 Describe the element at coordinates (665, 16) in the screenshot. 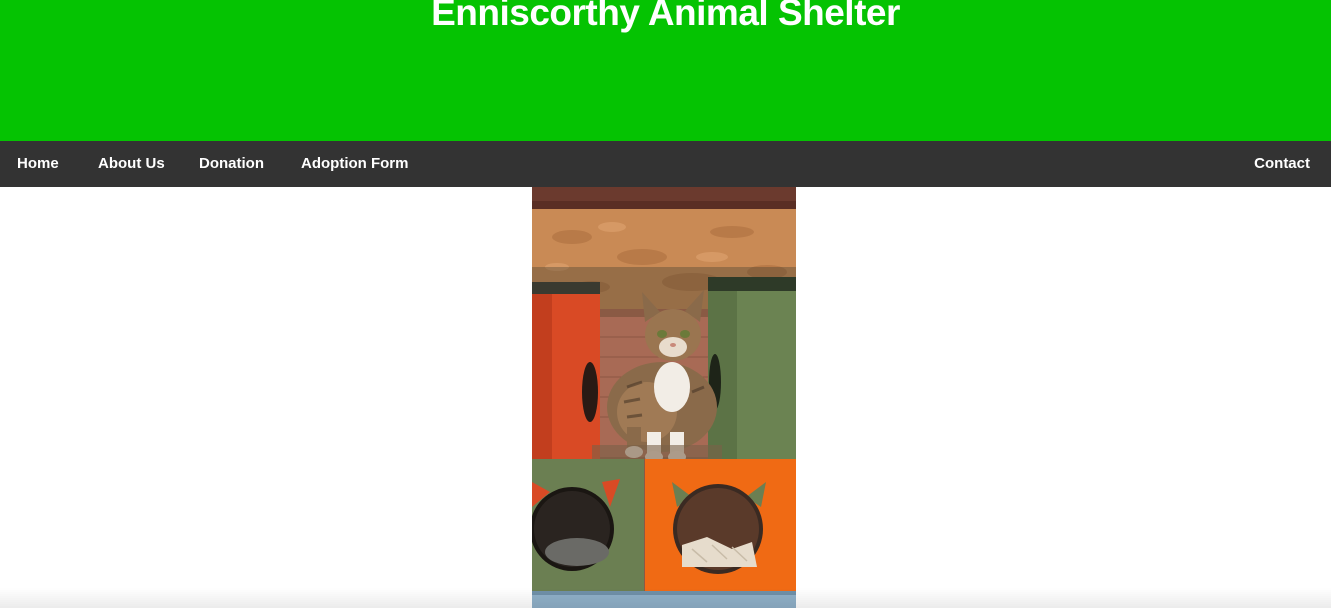

I see `site-title: Enniscorthy Animal Shelter` at that location.